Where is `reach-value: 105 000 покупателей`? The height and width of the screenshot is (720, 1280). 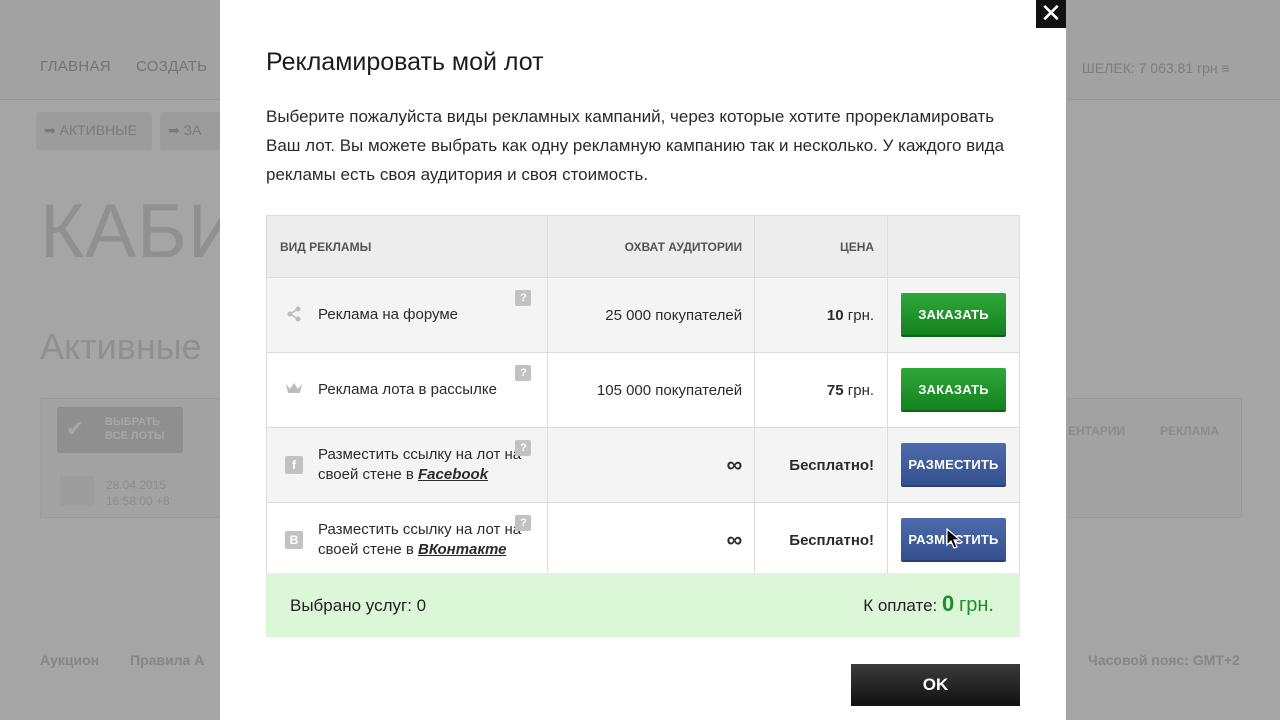 reach-value: 105 000 покупателей is located at coordinates (651, 390).